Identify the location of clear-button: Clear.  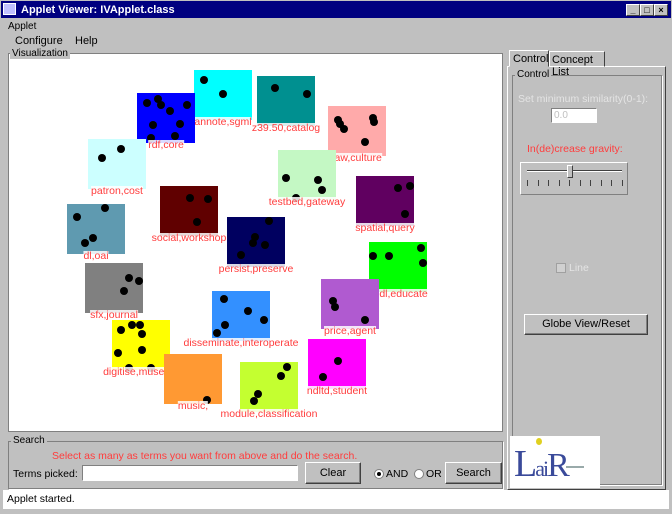
(333, 473).